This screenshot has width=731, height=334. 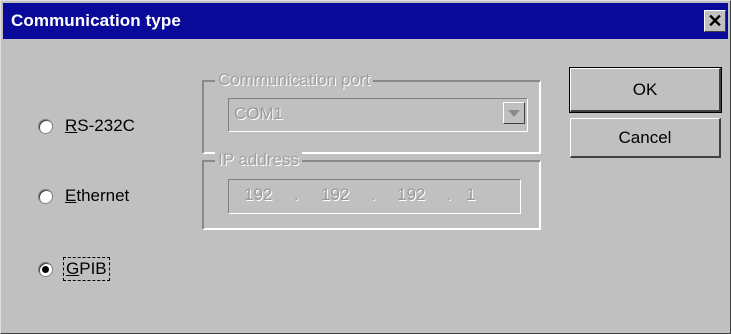 I want to click on dropdown-button, so click(x=514, y=113).